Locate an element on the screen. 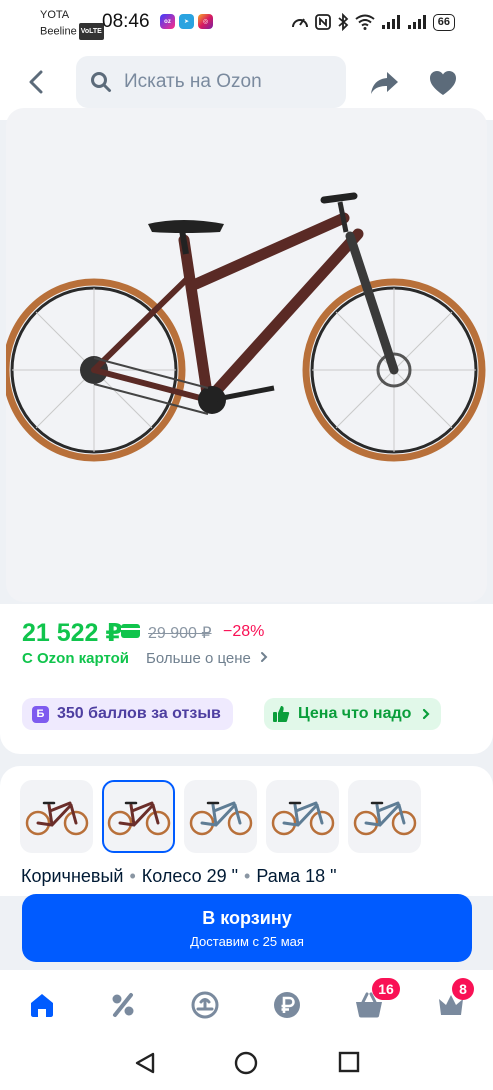 The height and width of the screenshot is (1090, 493). android-navigation-bar is located at coordinates (246, 1063).